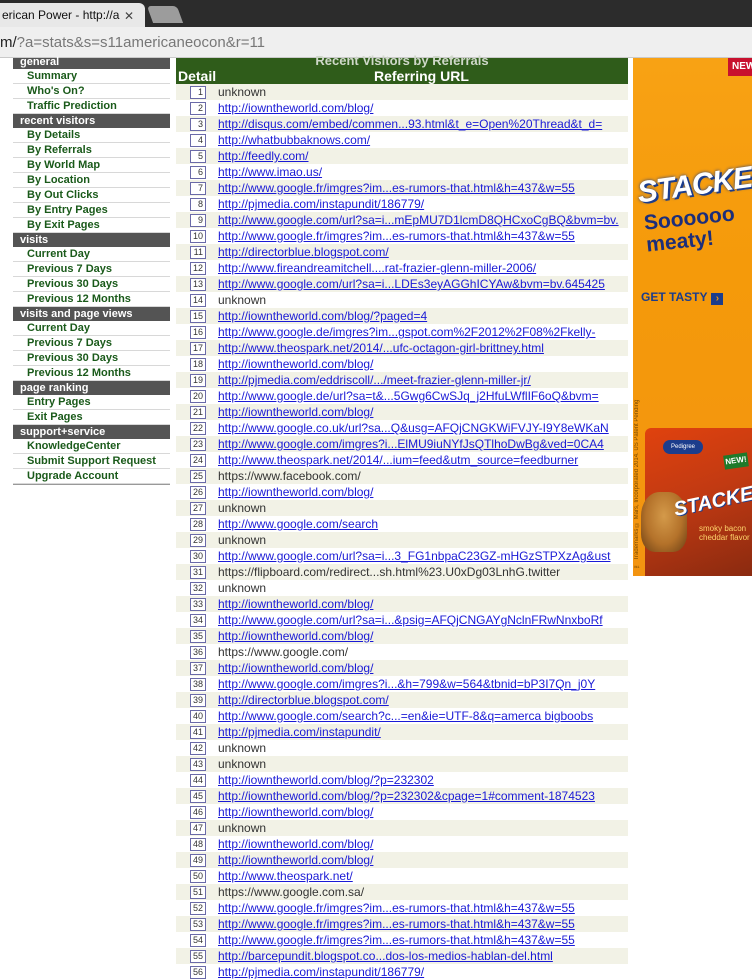 This screenshot has height=980, width=752. I want to click on sidebar-item-by-location: By Location, so click(91, 180).